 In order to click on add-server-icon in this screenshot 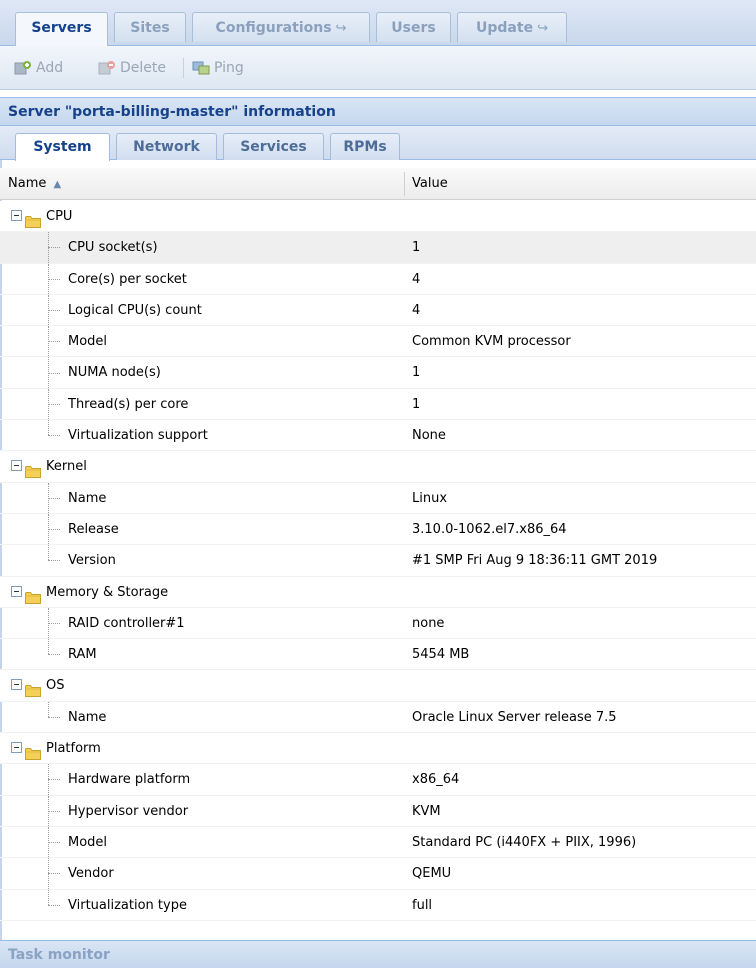, I will do `click(23, 68)`.